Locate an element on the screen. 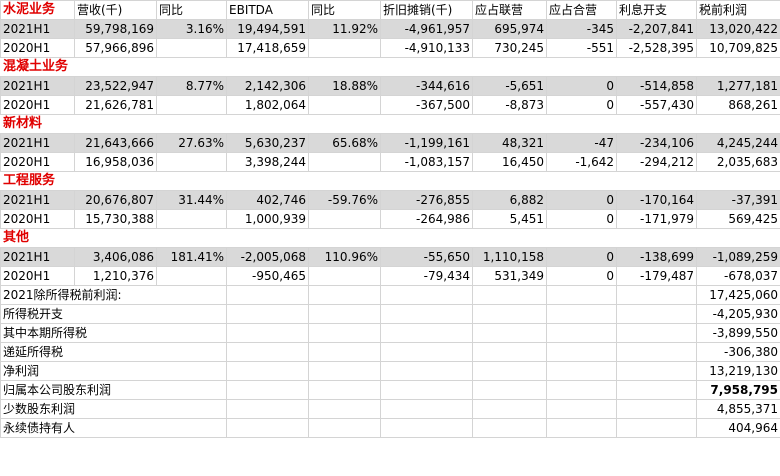 This screenshot has height=476, width=780. value-cell: -514,858 is located at coordinates (656, 86).